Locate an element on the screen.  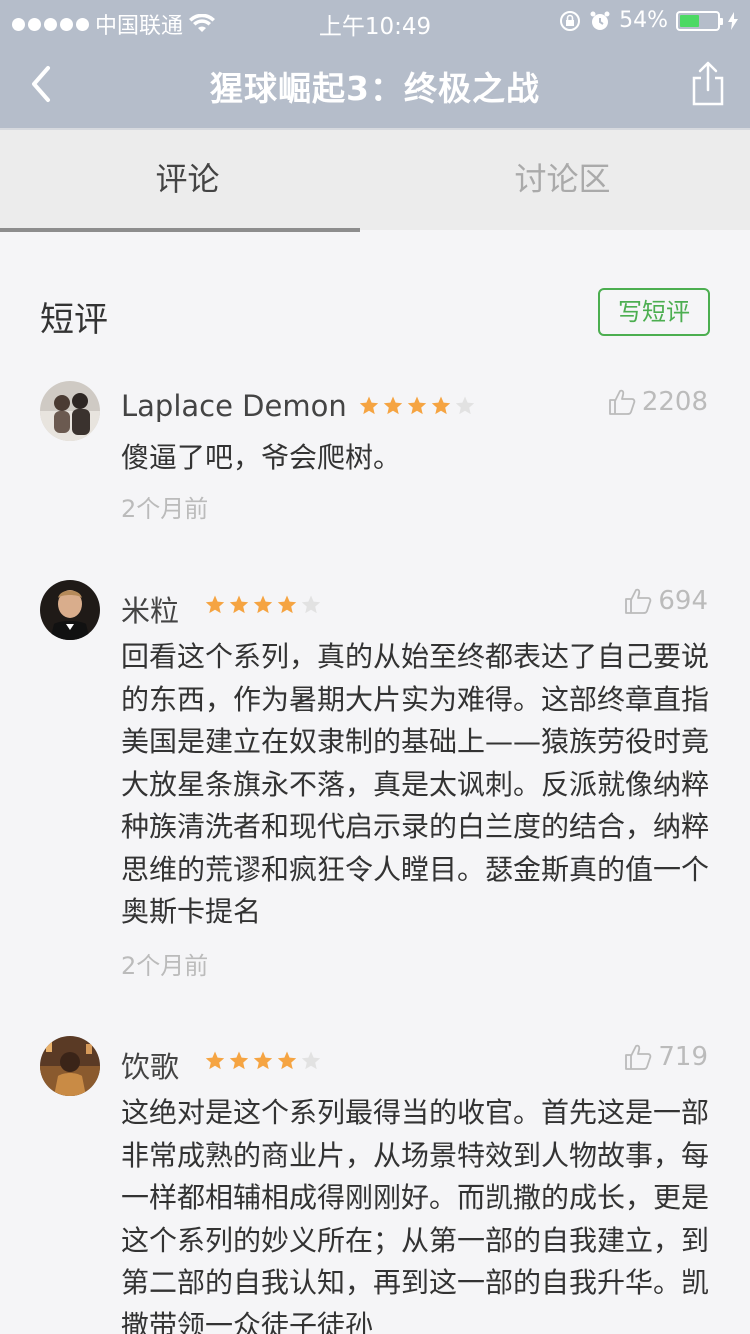
tab-bar: 评论 讨论区 is located at coordinates (375, 180).